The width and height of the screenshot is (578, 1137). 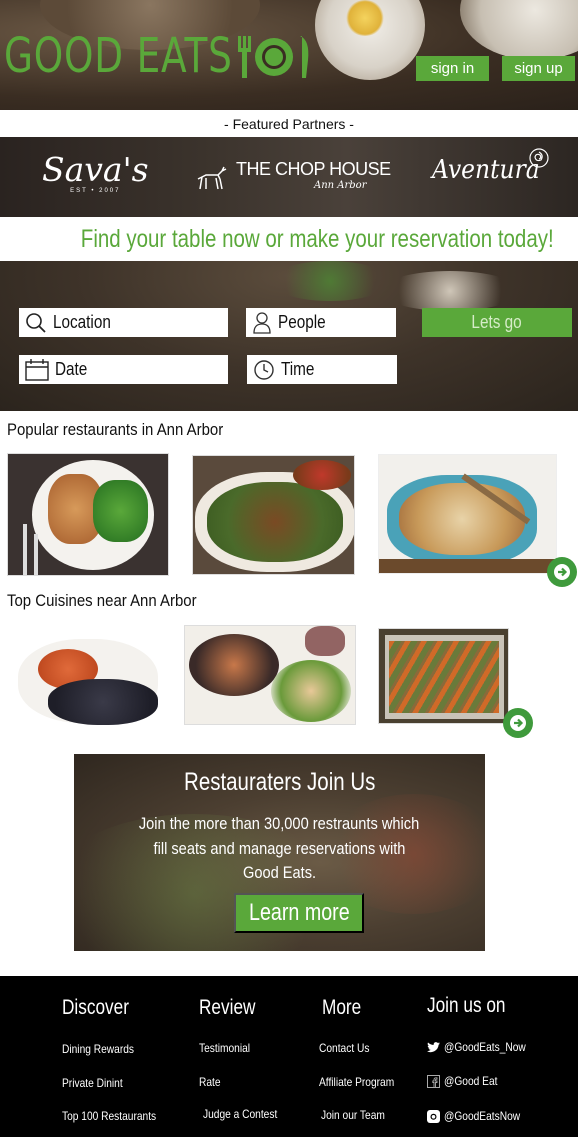 I want to click on twitter-icon, so click(x=433, y=1046).